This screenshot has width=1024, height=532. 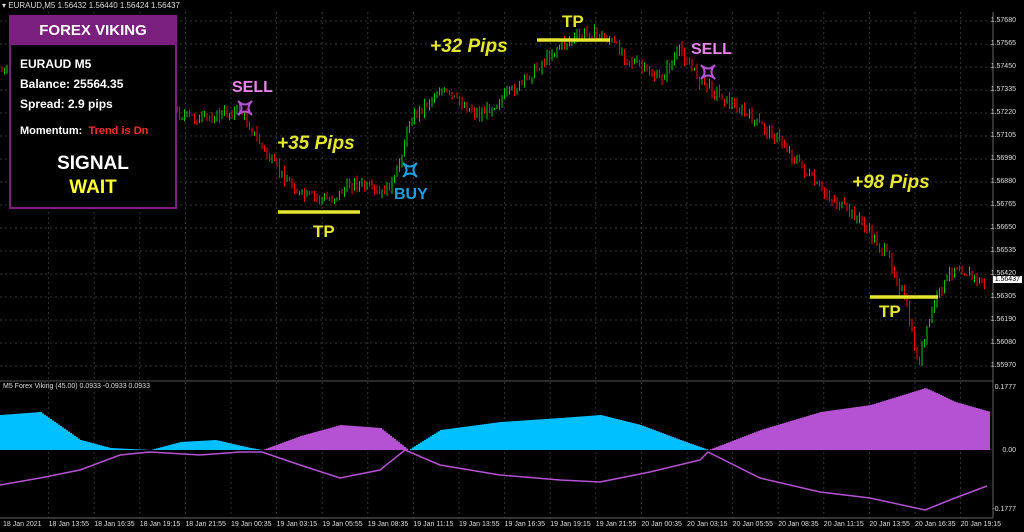 I want to click on indicator-axis-top: 0.1777, so click(x=1005, y=387).